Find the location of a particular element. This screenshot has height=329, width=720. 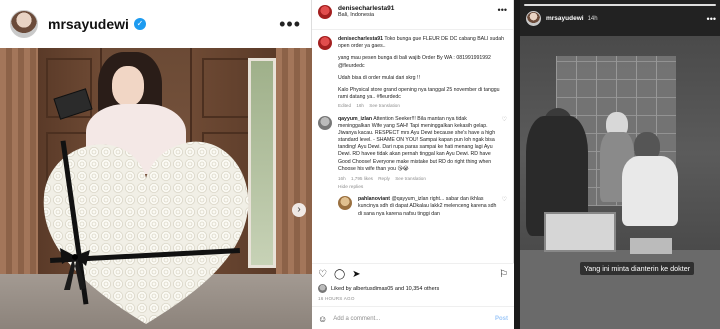

caption-meta: Edited 16h See translation is located at coordinates (422, 106).